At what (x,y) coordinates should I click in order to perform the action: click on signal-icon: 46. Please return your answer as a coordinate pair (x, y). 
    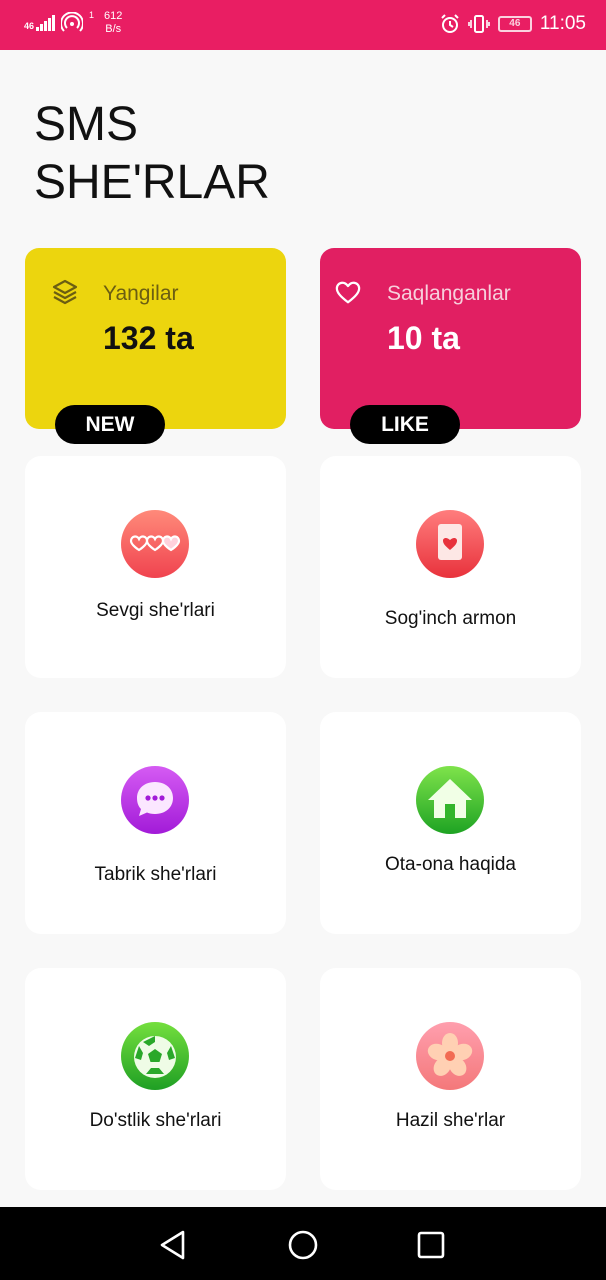
    Looking at the image, I should click on (40, 23).